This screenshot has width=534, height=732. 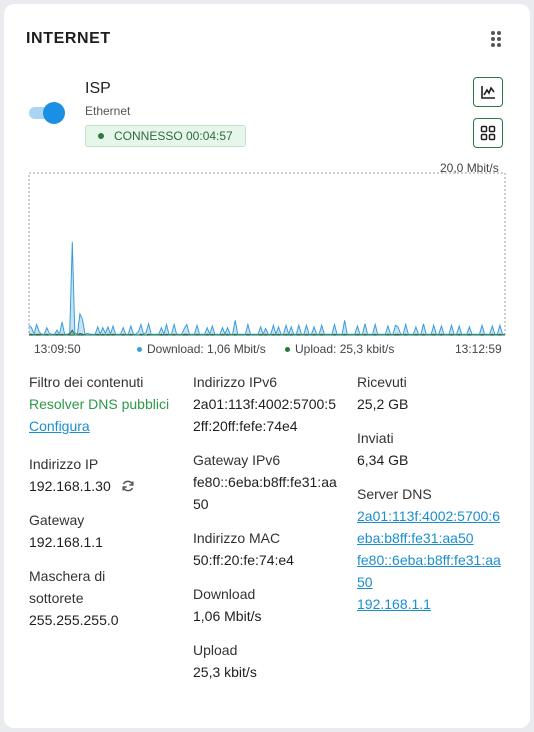 I want to click on upload-value: 25,3 kbit/s, so click(x=225, y=672).